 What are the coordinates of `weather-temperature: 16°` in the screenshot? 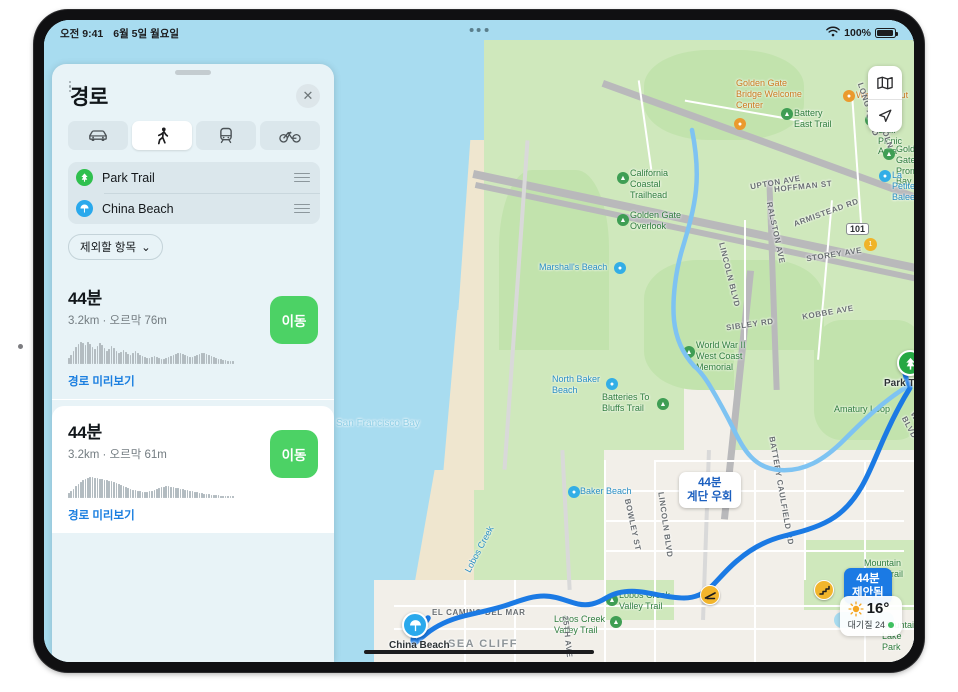 It's located at (878, 608).